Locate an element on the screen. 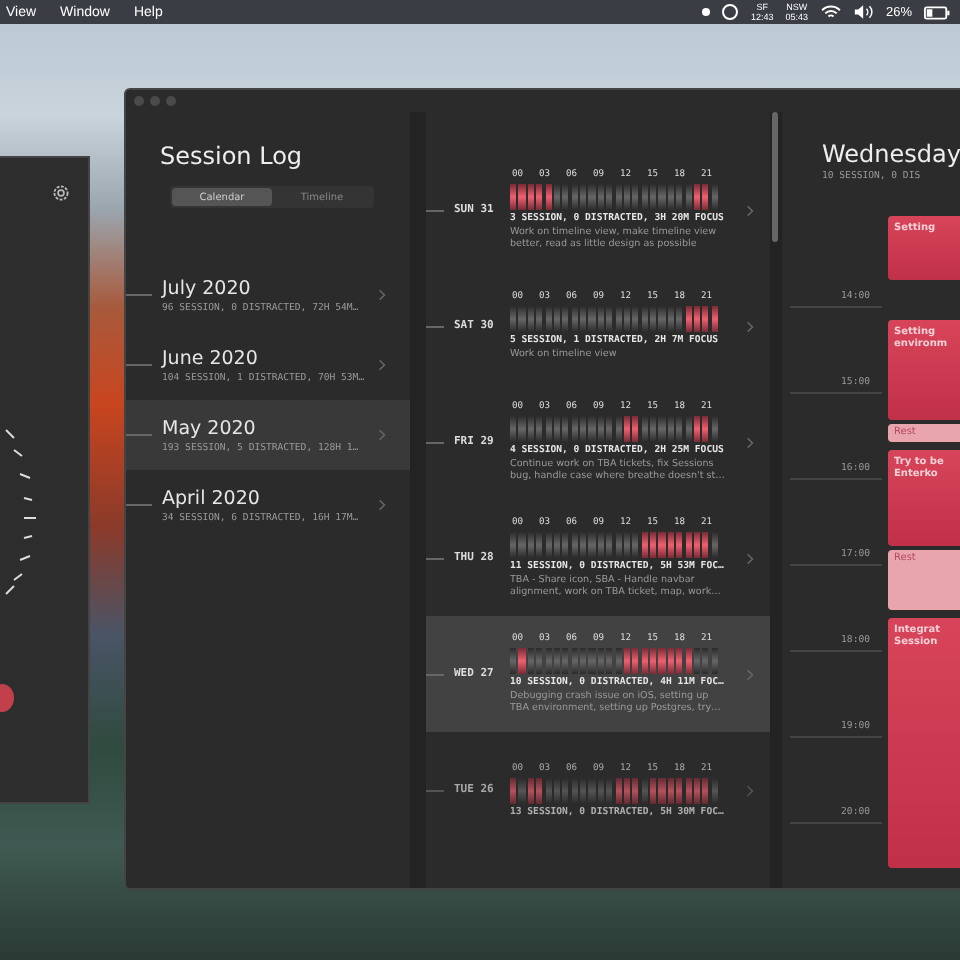  volume-icon is located at coordinates (863, 12).